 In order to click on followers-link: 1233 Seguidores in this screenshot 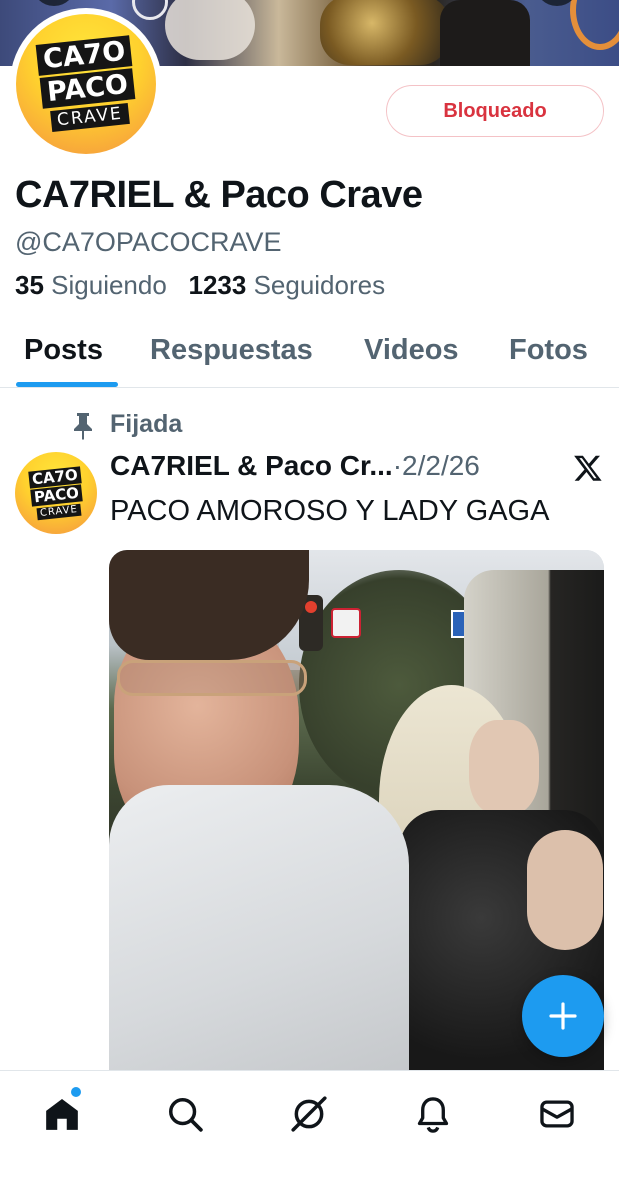, I will do `click(286, 285)`.